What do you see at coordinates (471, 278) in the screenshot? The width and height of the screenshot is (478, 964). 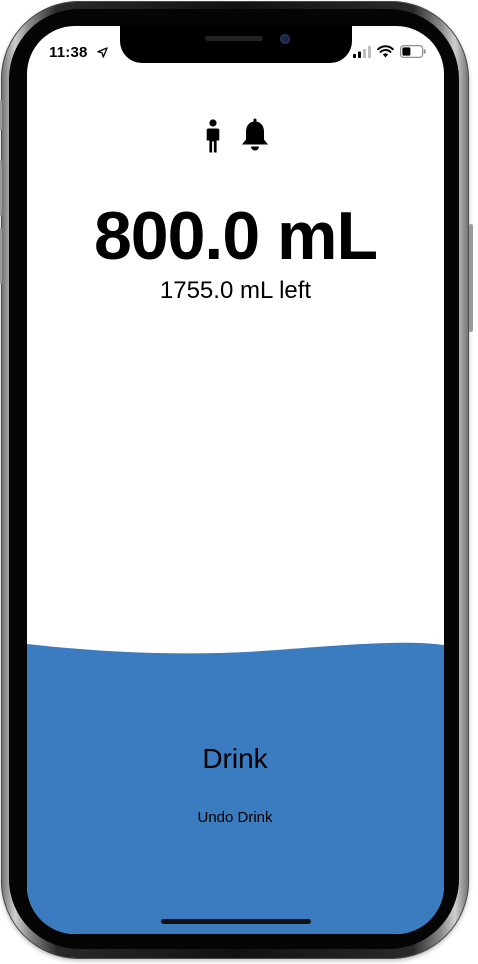 I see `side-button` at bounding box center [471, 278].